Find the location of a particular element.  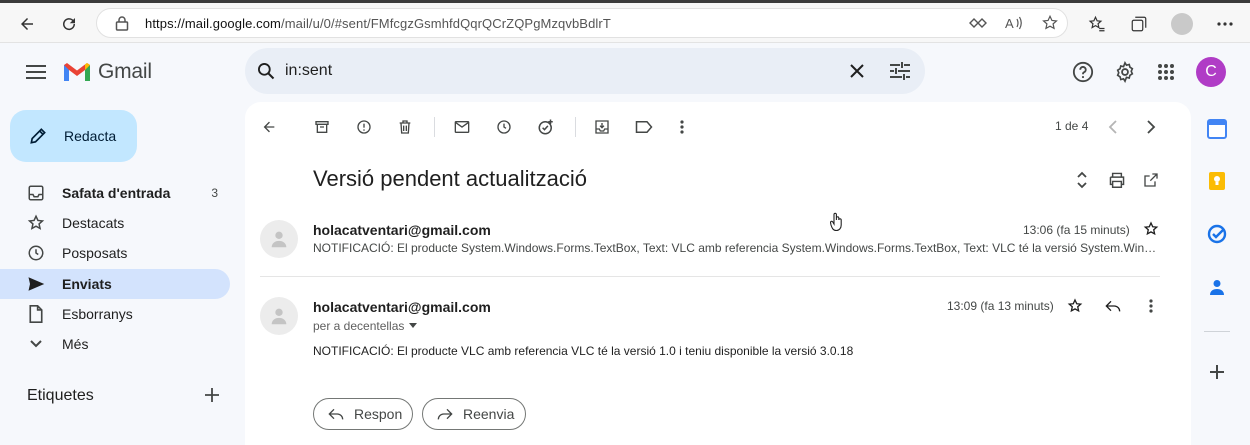

clock-icon is located at coordinates (36, 253).